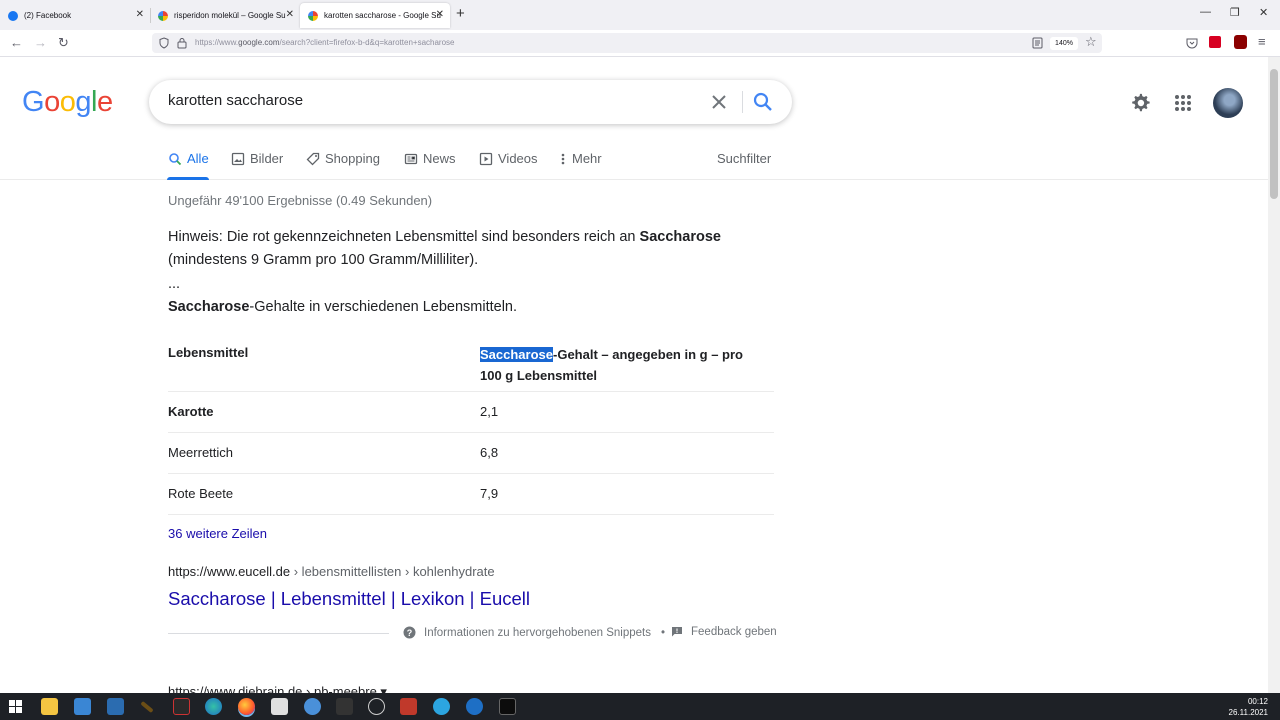  Describe the element at coordinates (82, 706) in the screenshot. I see `store-icon` at that location.